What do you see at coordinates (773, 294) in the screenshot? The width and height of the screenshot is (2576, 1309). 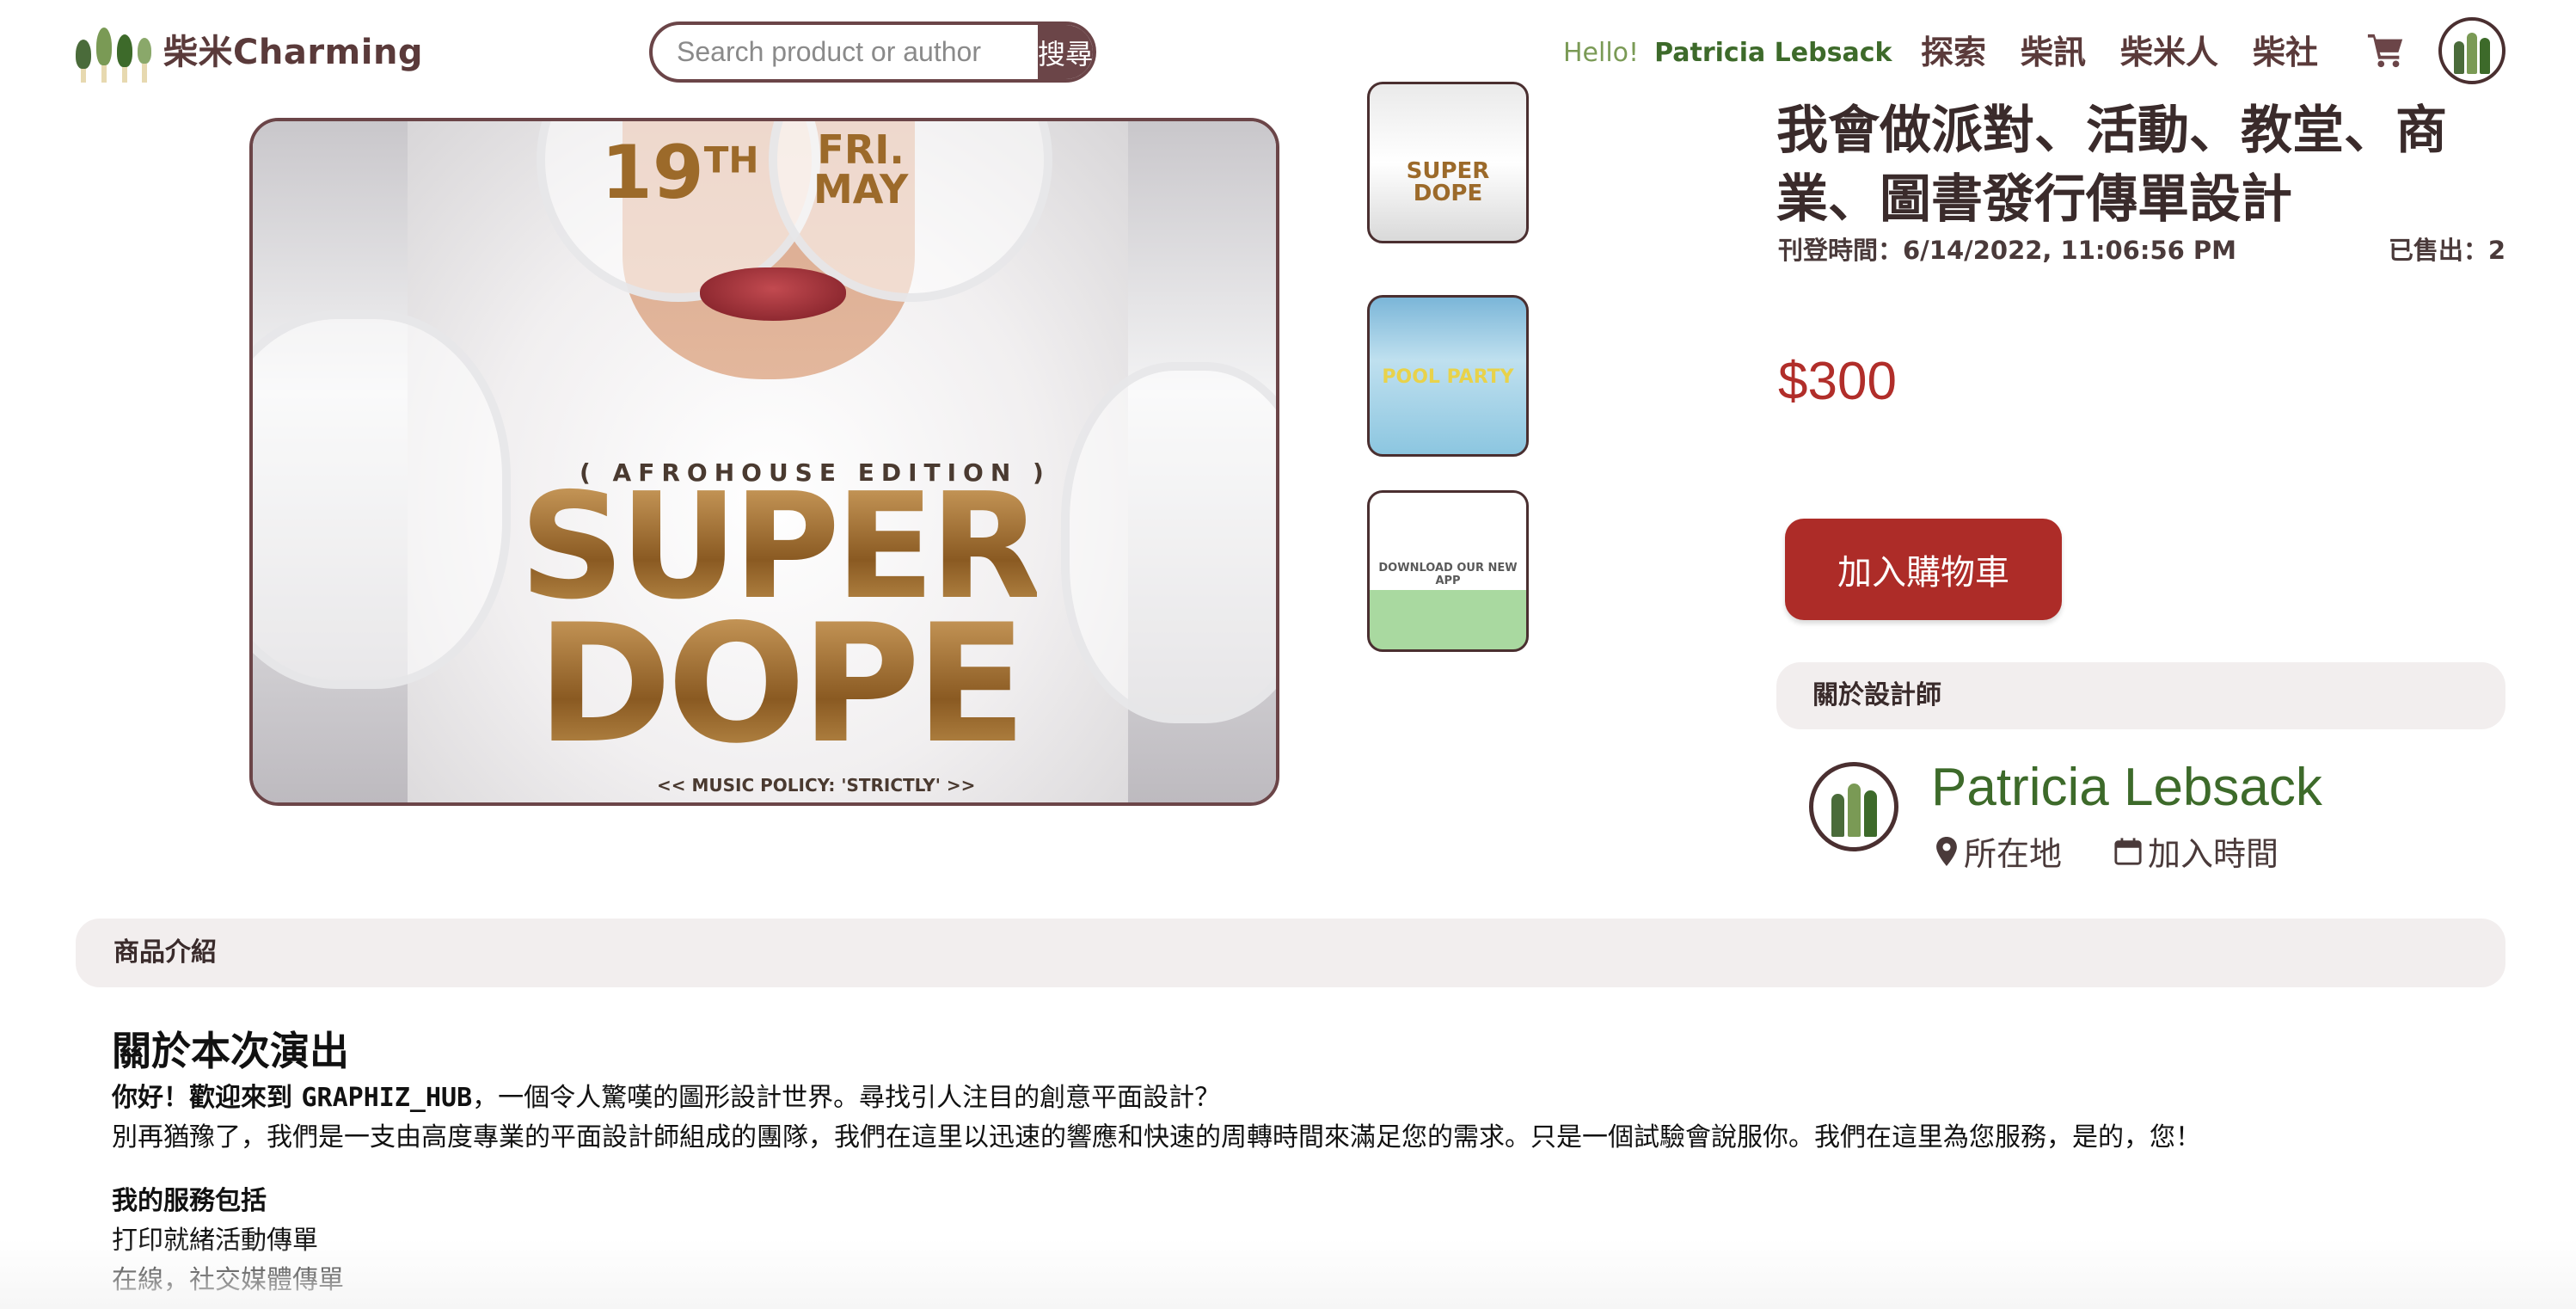 I see `poster-lips` at bounding box center [773, 294].